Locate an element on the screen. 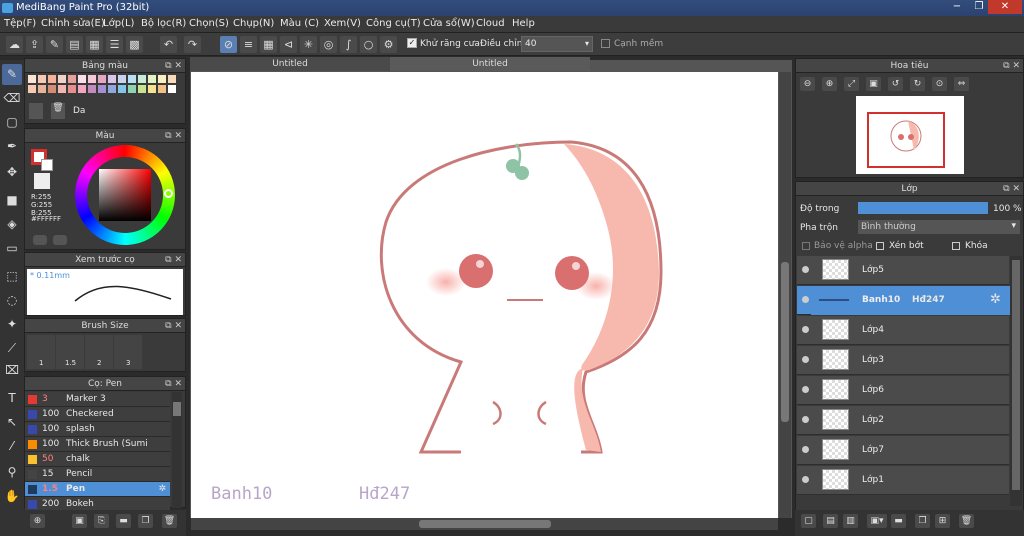 The width and height of the screenshot is (1024, 536). brush-item: 100 splash is located at coordinates (97, 429).